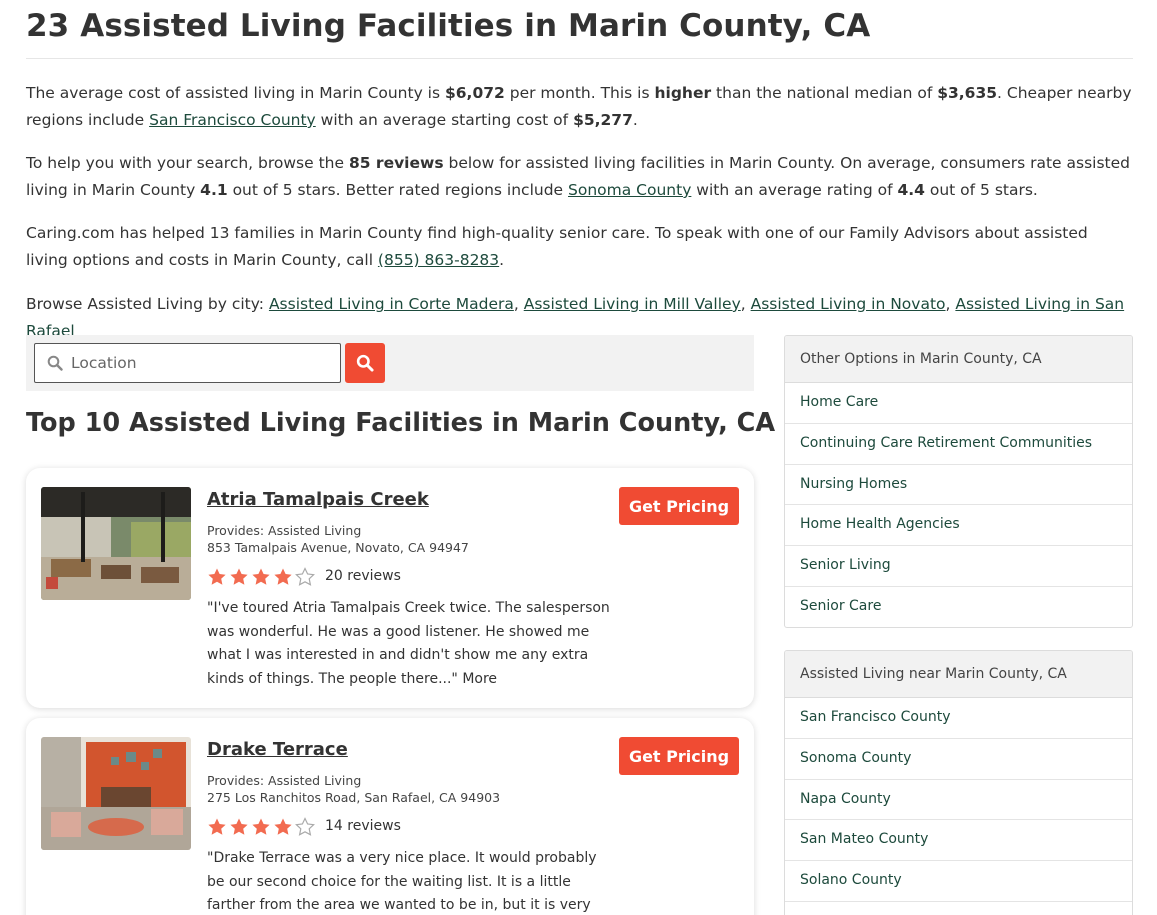 This screenshot has height=915, width=1157. I want to click on option-senior-living: Senior Living, so click(958, 566).